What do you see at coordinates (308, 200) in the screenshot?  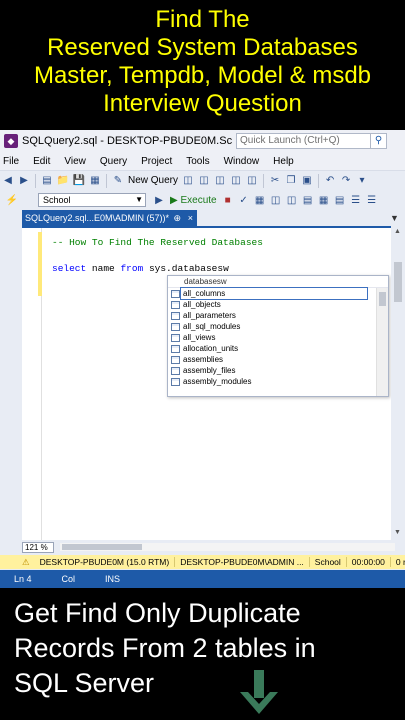 I see `results-to-text-icon: ▤` at bounding box center [308, 200].